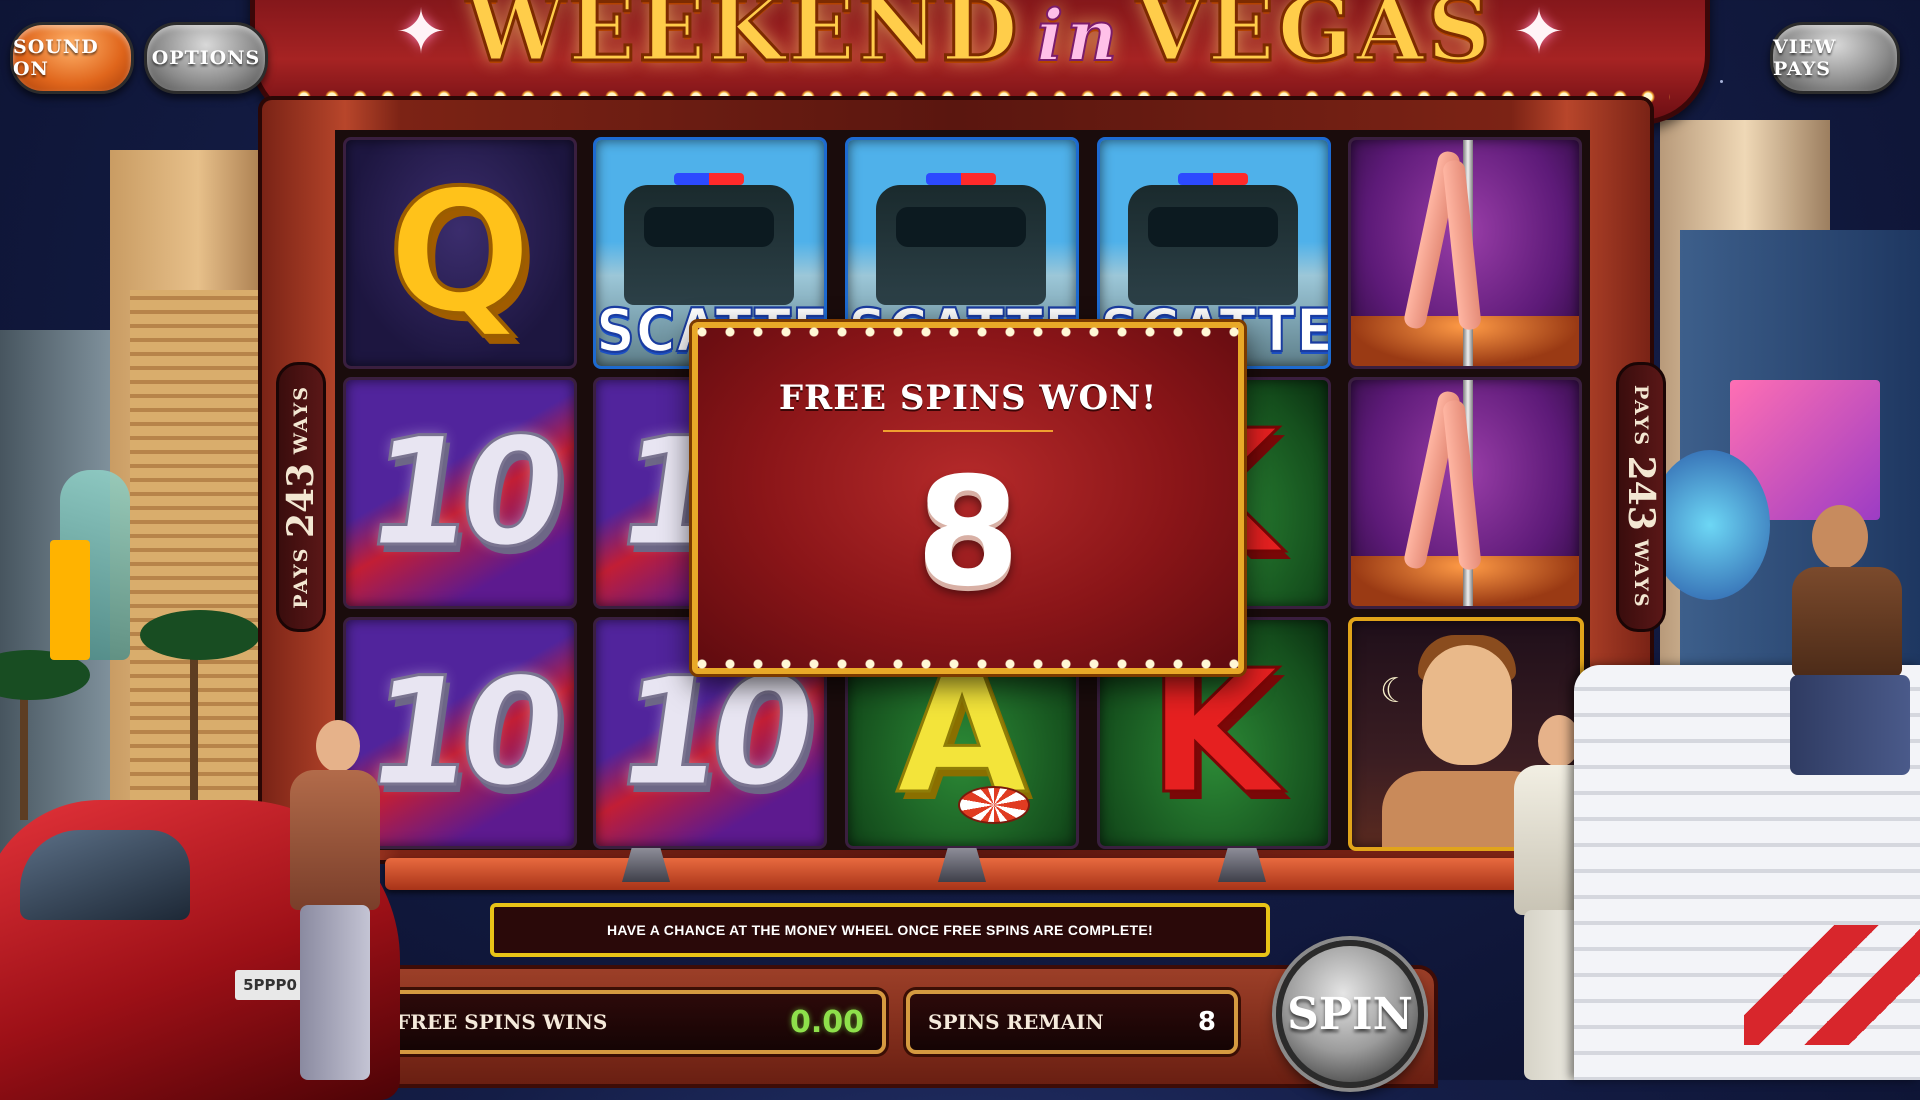  What do you see at coordinates (1350, 1014) in the screenshot?
I see `spin-button: SPIN` at bounding box center [1350, 1014].